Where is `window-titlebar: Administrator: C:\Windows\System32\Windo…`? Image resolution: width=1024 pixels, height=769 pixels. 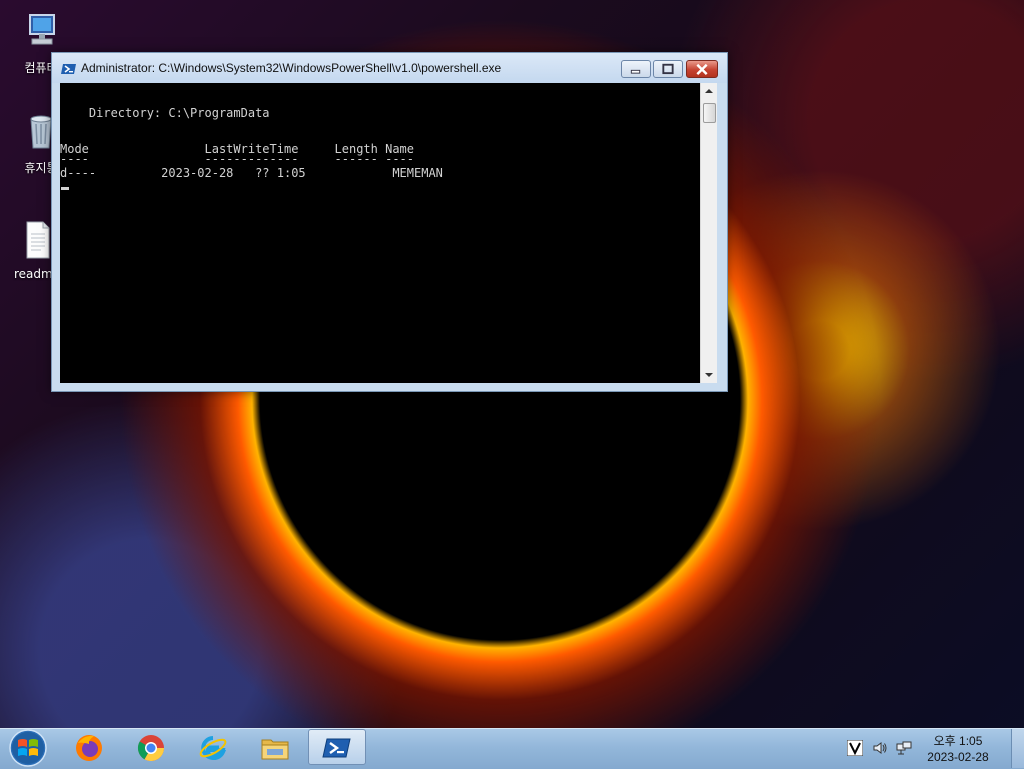
window-titlebar: Administrator: C:\Windows\System32\Windo… is located at coordinates (389, 68).